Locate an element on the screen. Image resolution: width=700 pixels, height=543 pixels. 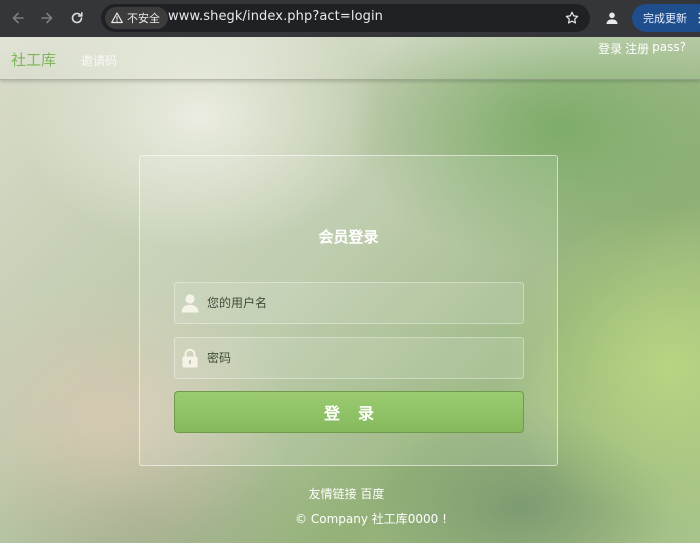
user-icon is located at coordinates (190, 303).